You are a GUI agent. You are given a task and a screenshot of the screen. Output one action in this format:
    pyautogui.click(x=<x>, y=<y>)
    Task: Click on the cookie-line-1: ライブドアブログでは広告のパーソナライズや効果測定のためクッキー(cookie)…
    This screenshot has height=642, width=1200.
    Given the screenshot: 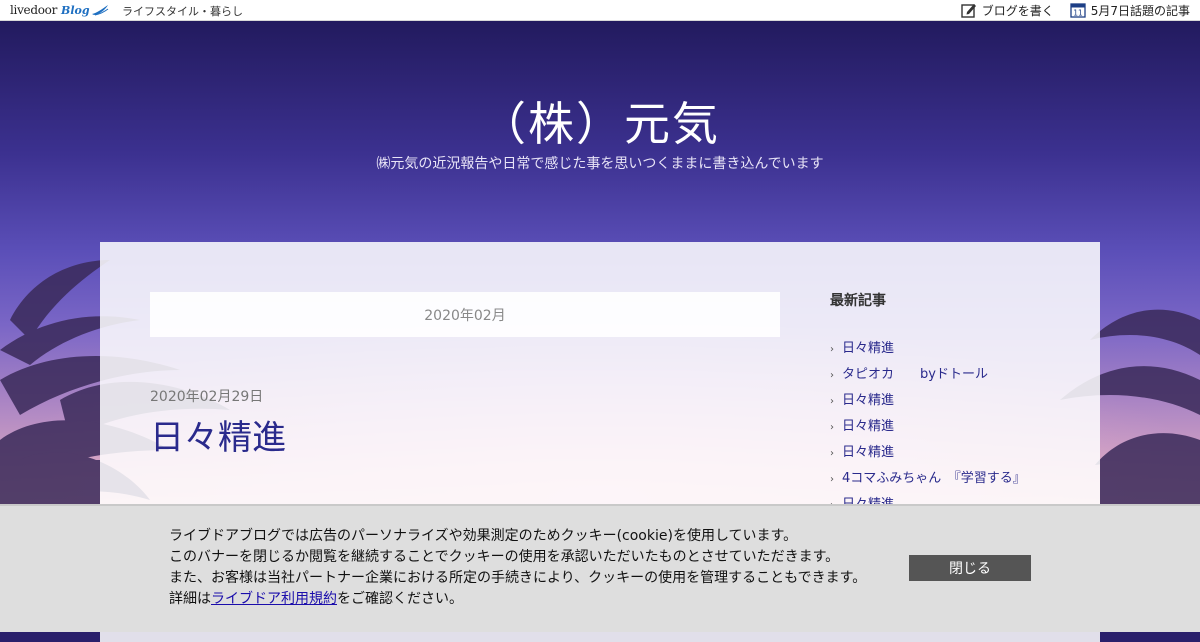 What is the action you would take?
    pyautogui.click(x=483, y=536)
    